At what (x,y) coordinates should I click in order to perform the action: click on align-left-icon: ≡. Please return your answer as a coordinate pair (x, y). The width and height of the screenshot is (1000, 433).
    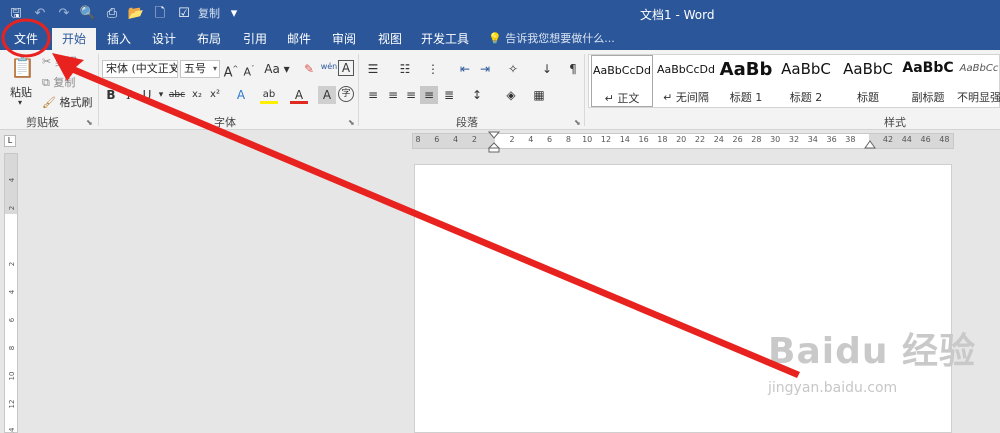
    Looking at the image, I should click on (373, 95).